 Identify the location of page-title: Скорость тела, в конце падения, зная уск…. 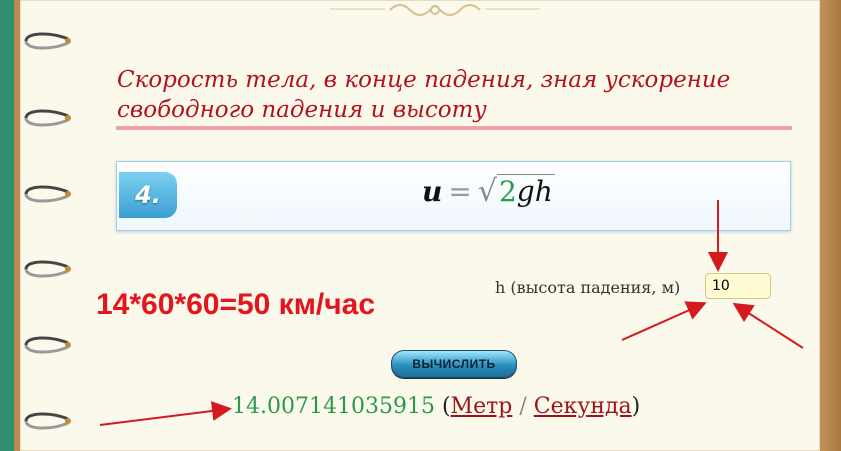
(424, 95).